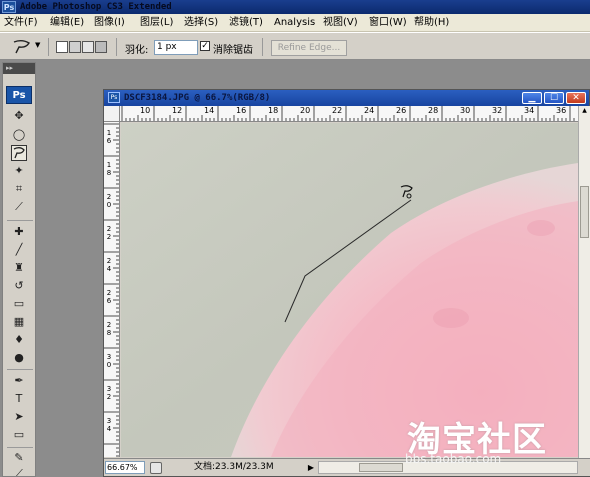 The image size is (590, 477). What do you see at coordinates (19, 95) in the screenshot?
I see `photoshop-logo: Ps` at bounding box center [19, 95].